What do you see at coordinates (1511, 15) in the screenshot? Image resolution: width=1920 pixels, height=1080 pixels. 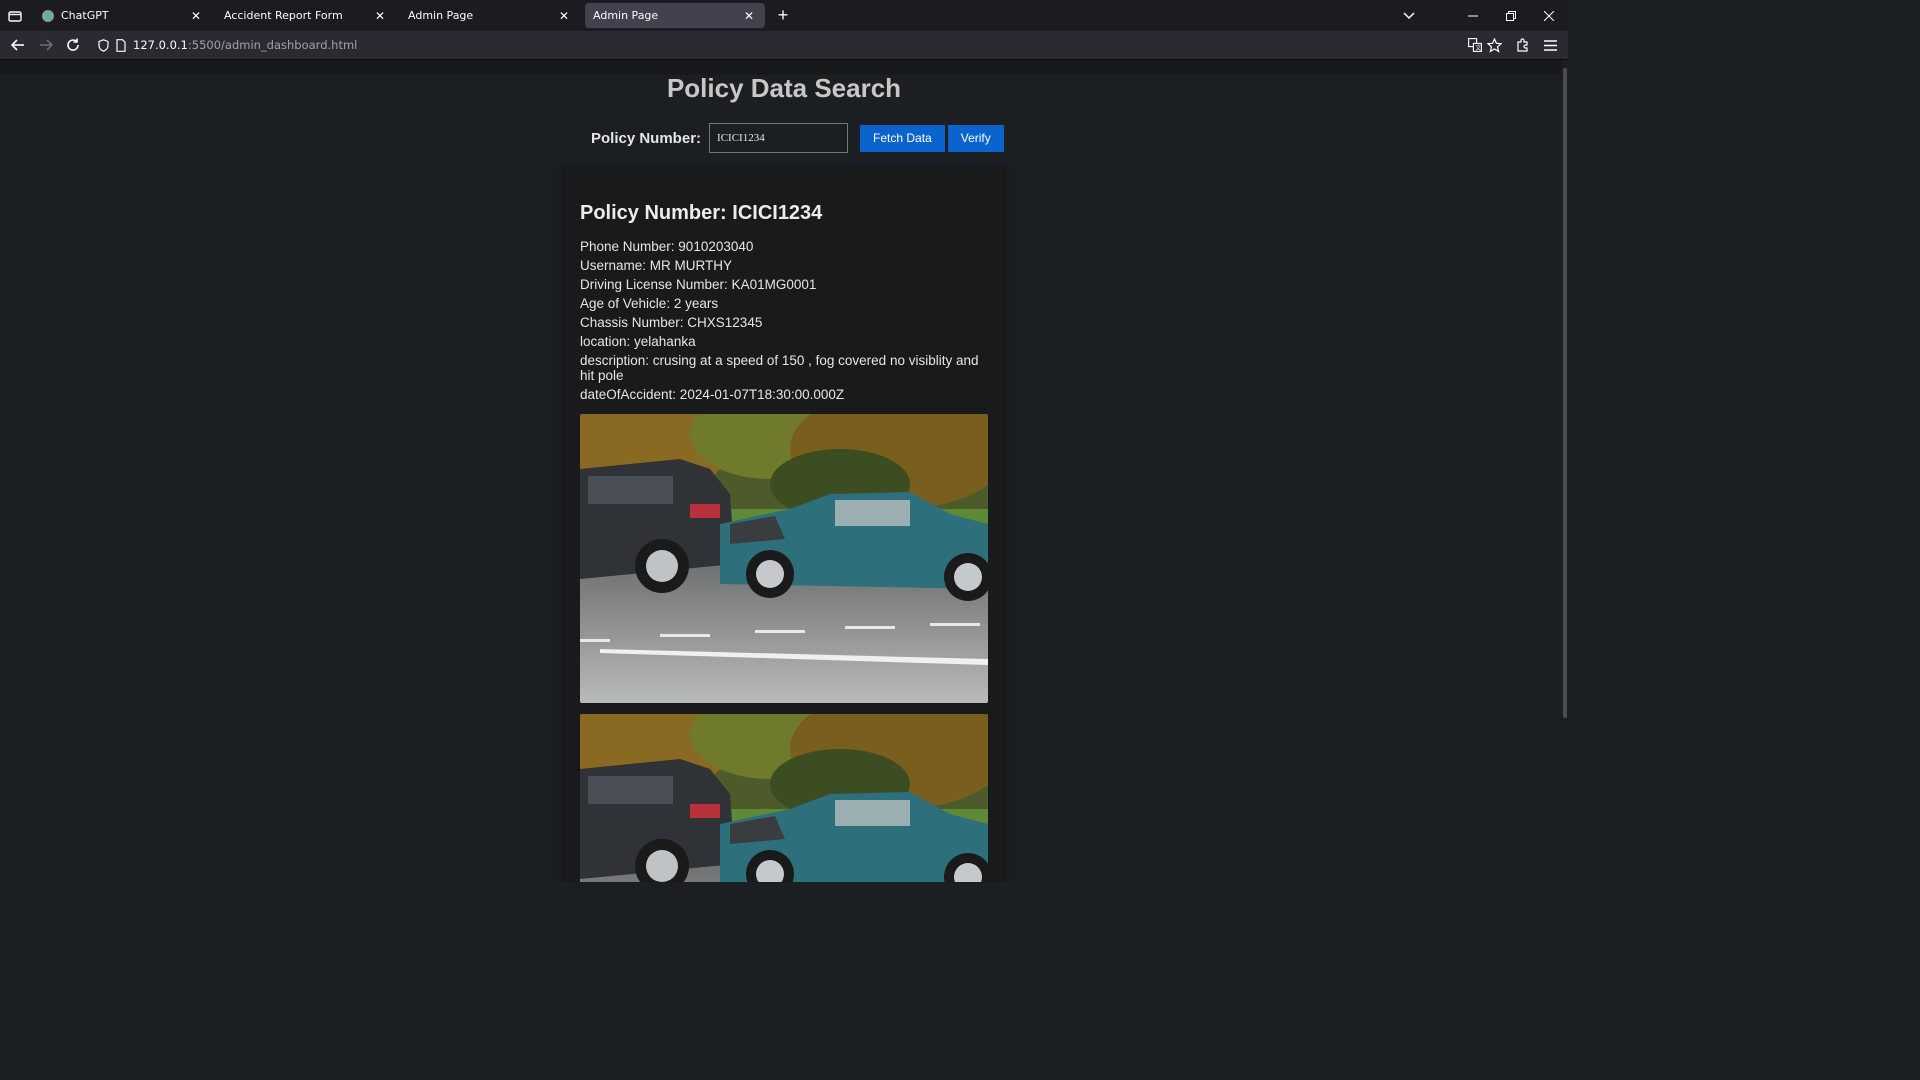 I see `restore-icon` at bounding box center [1511, 15].